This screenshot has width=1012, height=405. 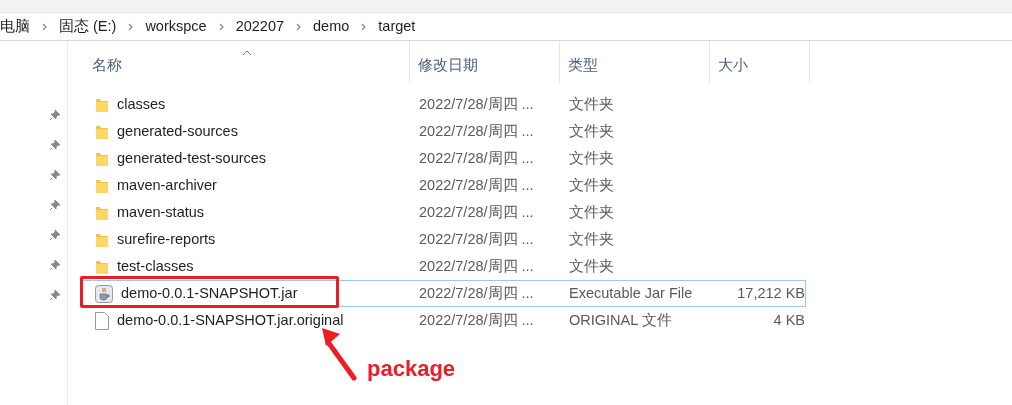 I want to click on sort-caret-icon, so click(x=247, y=53).